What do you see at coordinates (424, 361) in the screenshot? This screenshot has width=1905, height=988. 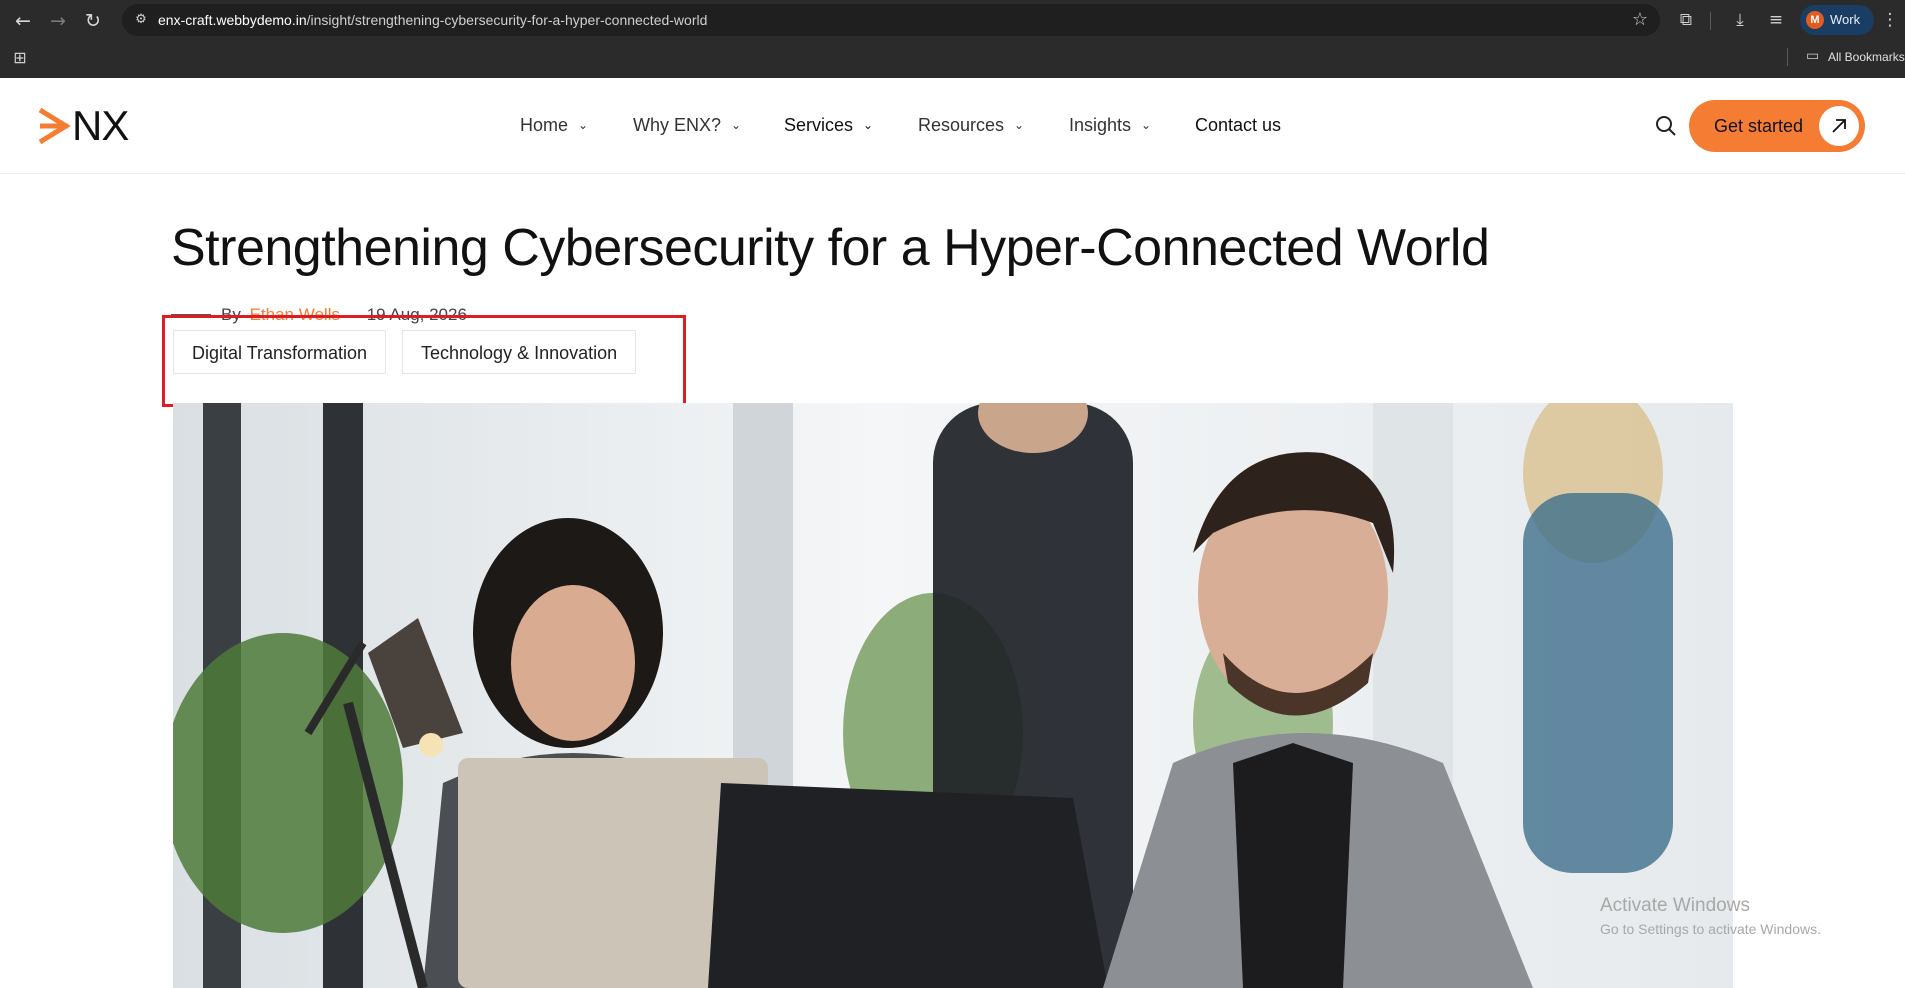 I see `annotation-highlight-box` at bounding box center [424, 361].